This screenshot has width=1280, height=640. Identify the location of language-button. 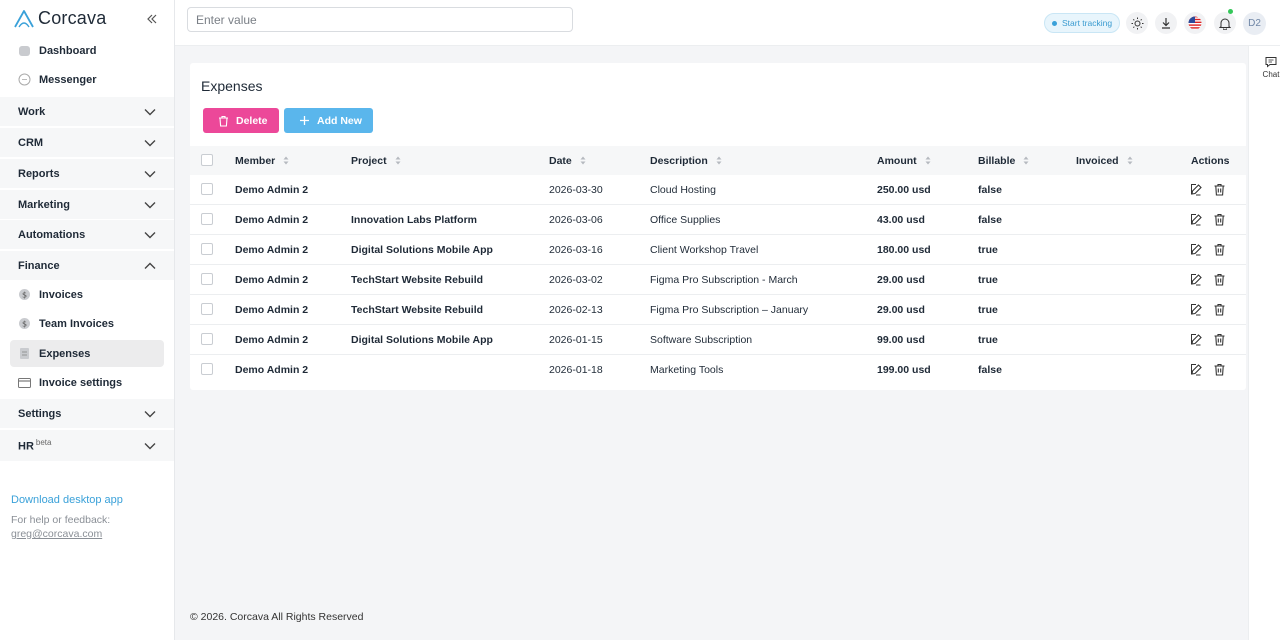
(1195, 23).